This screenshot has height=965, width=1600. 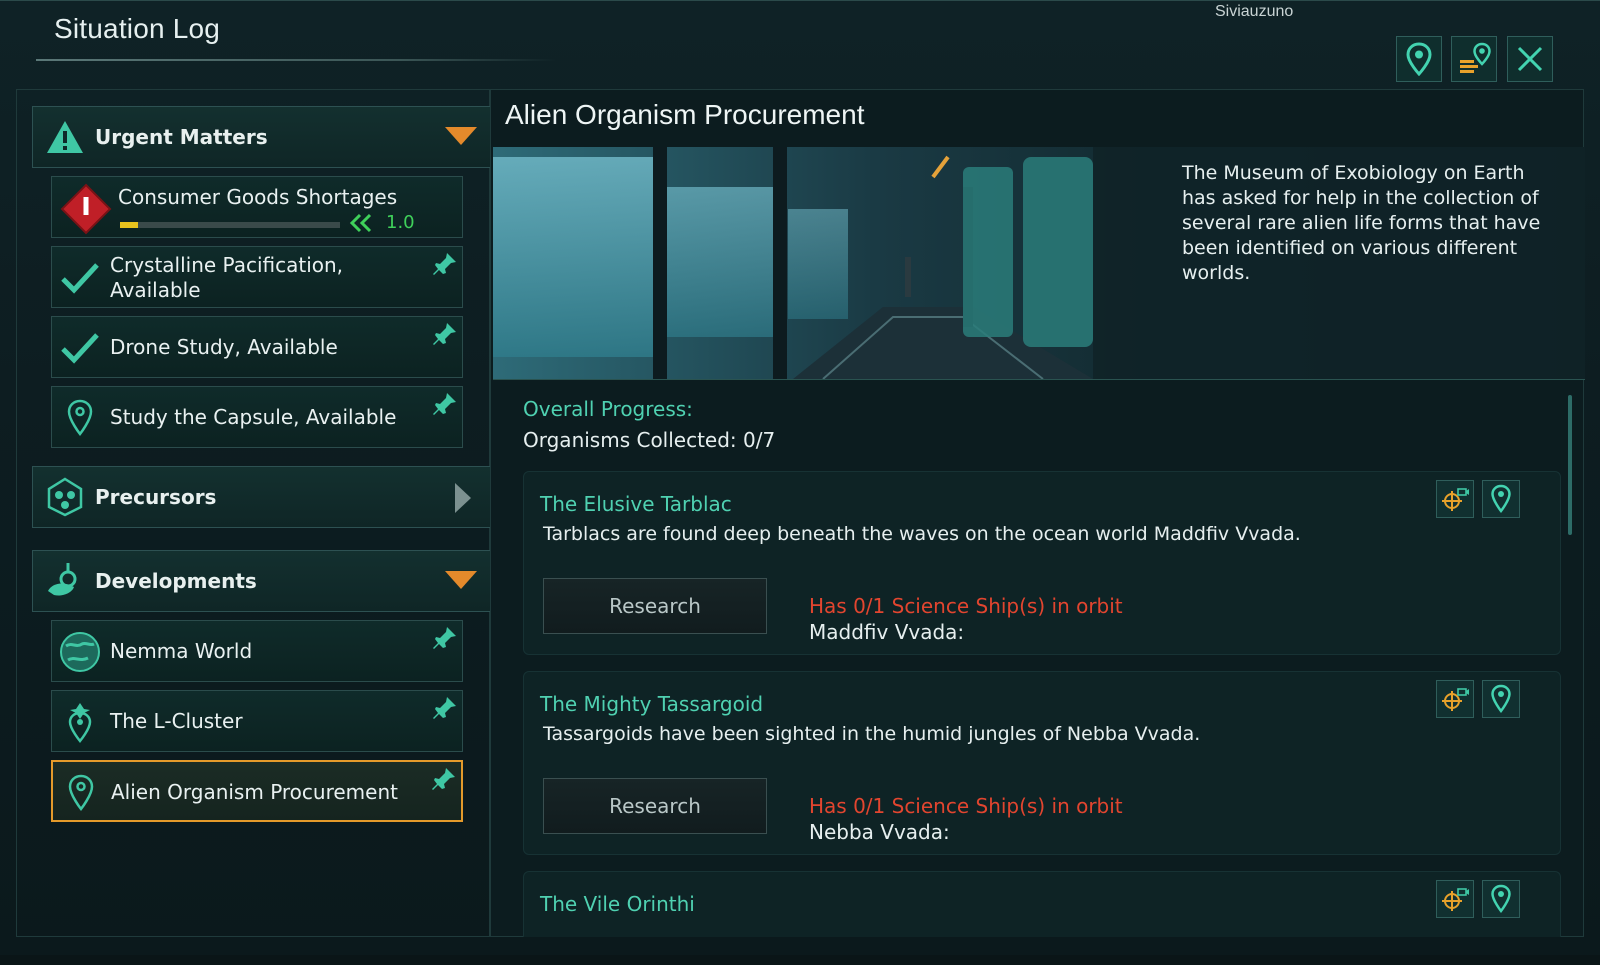 What do you see at coordinates (652, 704) in the screenshot?
I see `organism-title: The Mighty Tassargoid` at bounding box center [652, 704].